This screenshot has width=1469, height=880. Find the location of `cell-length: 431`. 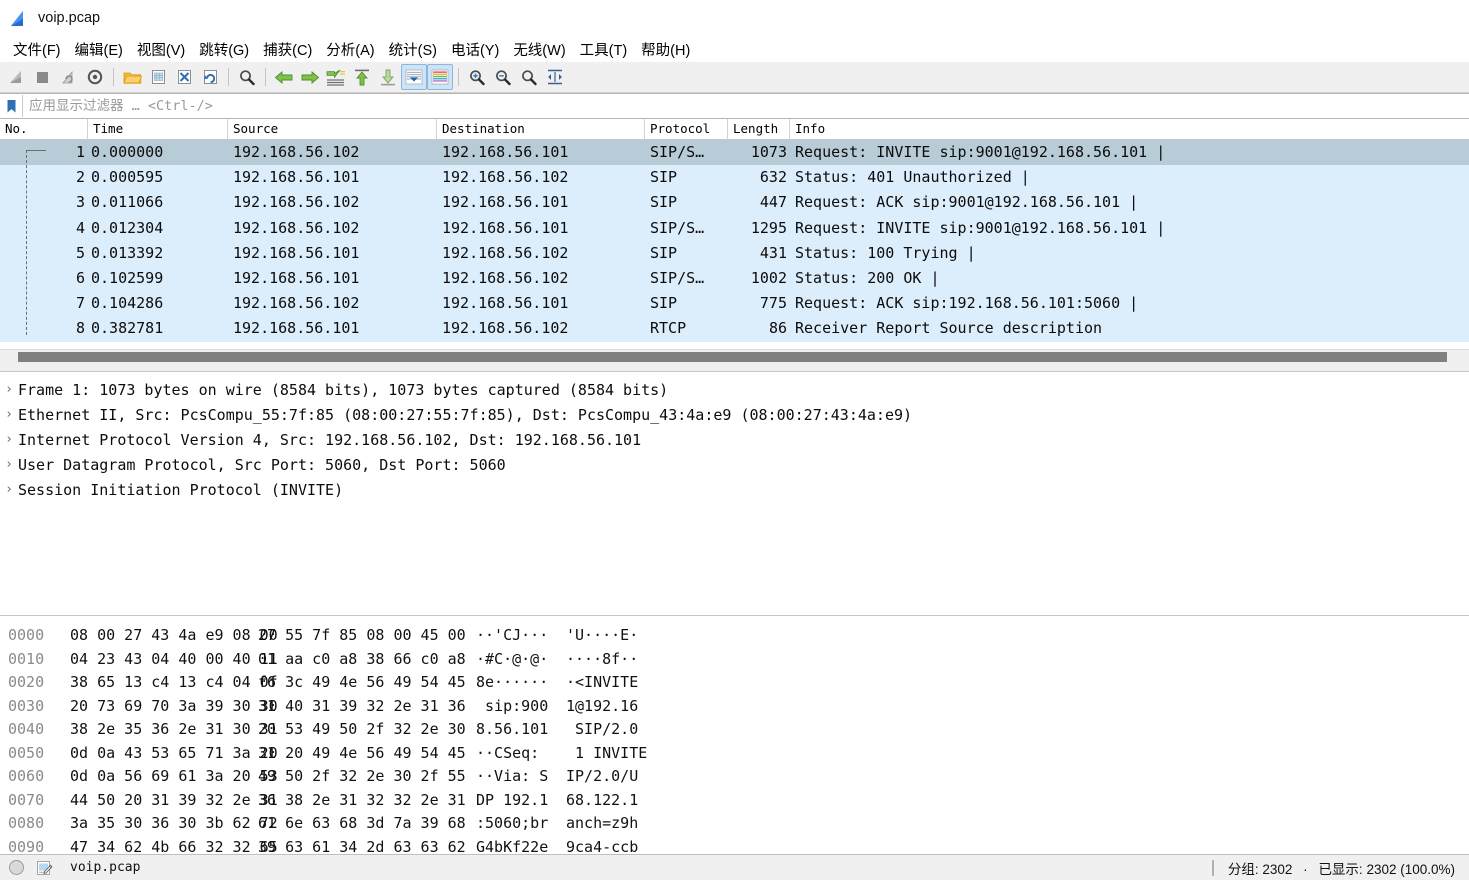

cell-length: 431 is located at coordinates (773, 252).